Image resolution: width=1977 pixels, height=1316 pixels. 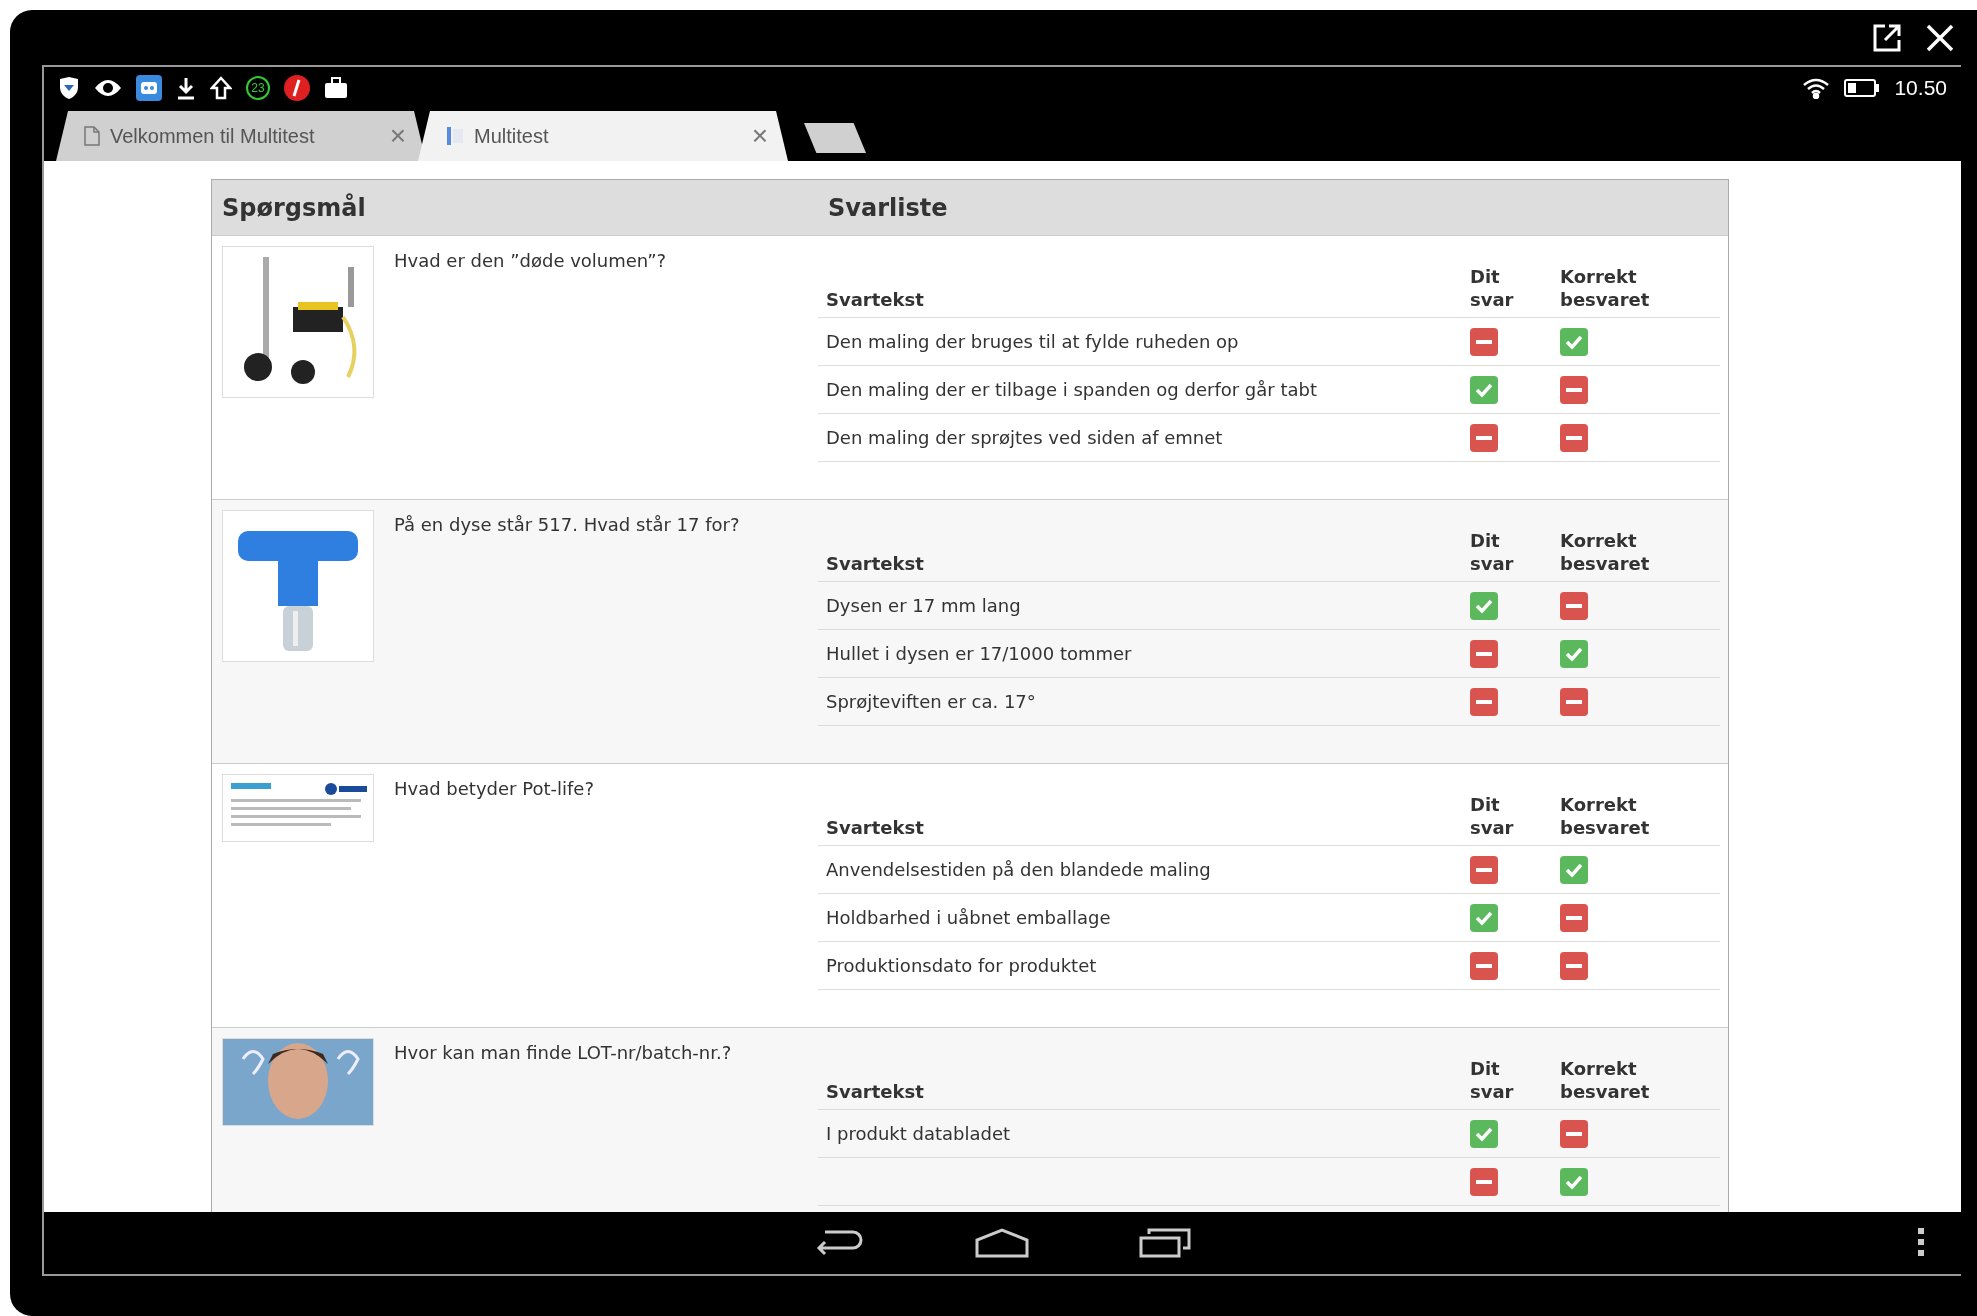 What do you see at coordinates (603, 136) in the screenshot?
I see `browser-tab: Multitest ×` at bounding box center [603, 136].